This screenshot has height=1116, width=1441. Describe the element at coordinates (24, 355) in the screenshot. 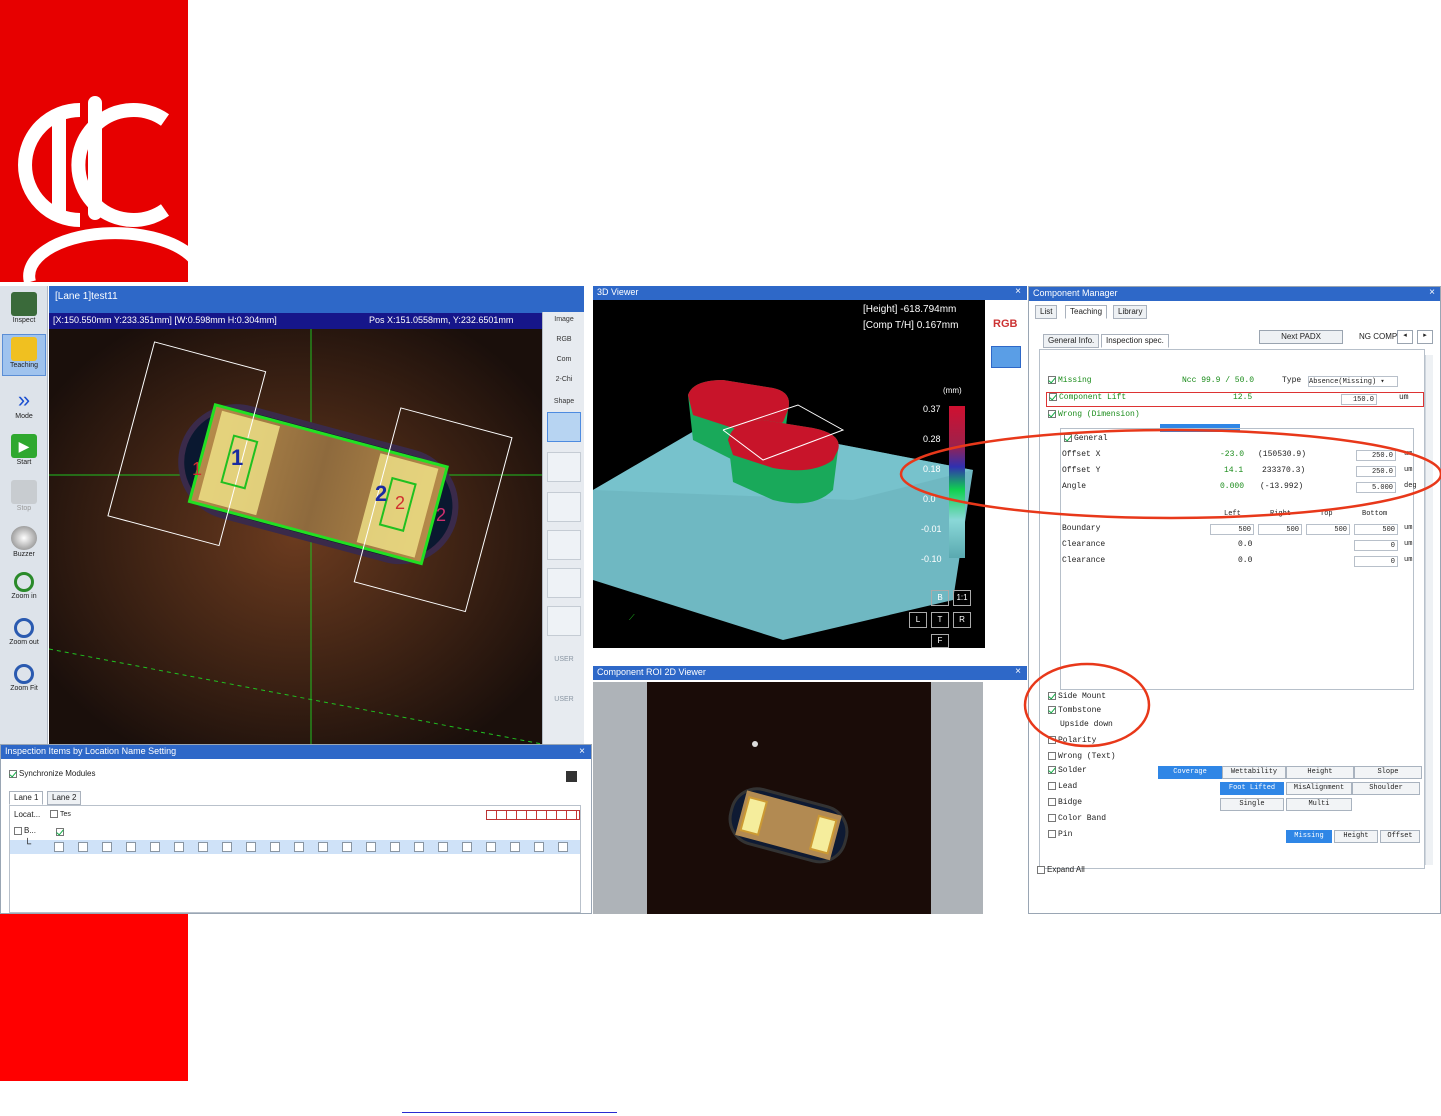

I see `teaching-button: Teaching` at that location.